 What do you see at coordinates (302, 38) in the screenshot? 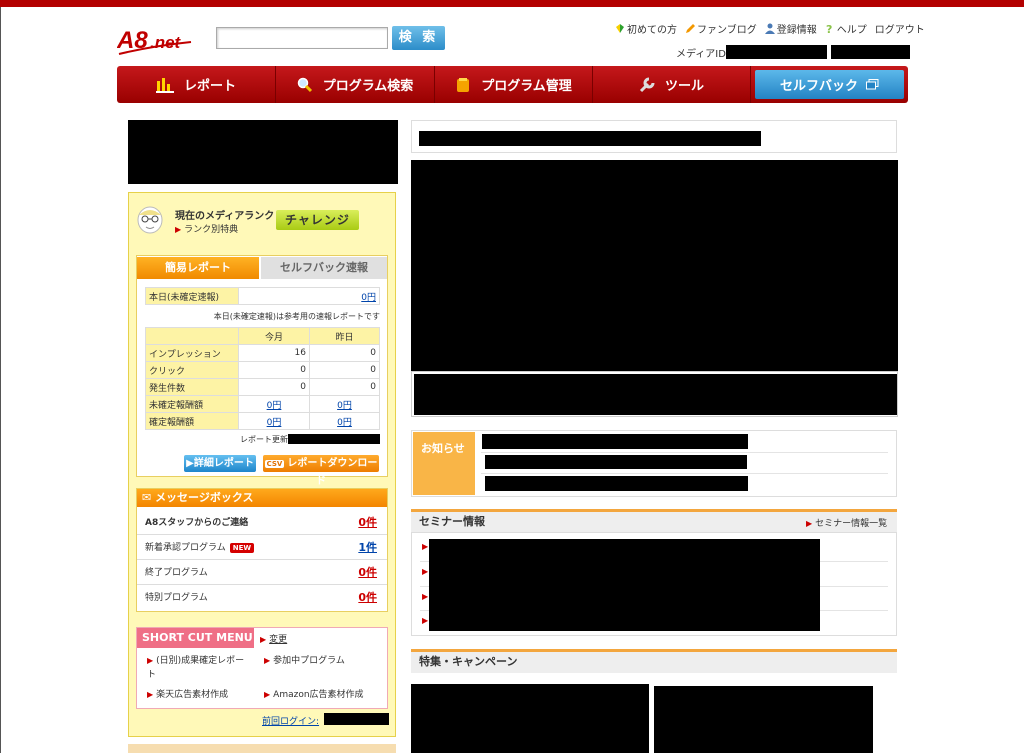
I see `search-input` at bounding box center [302, 38].